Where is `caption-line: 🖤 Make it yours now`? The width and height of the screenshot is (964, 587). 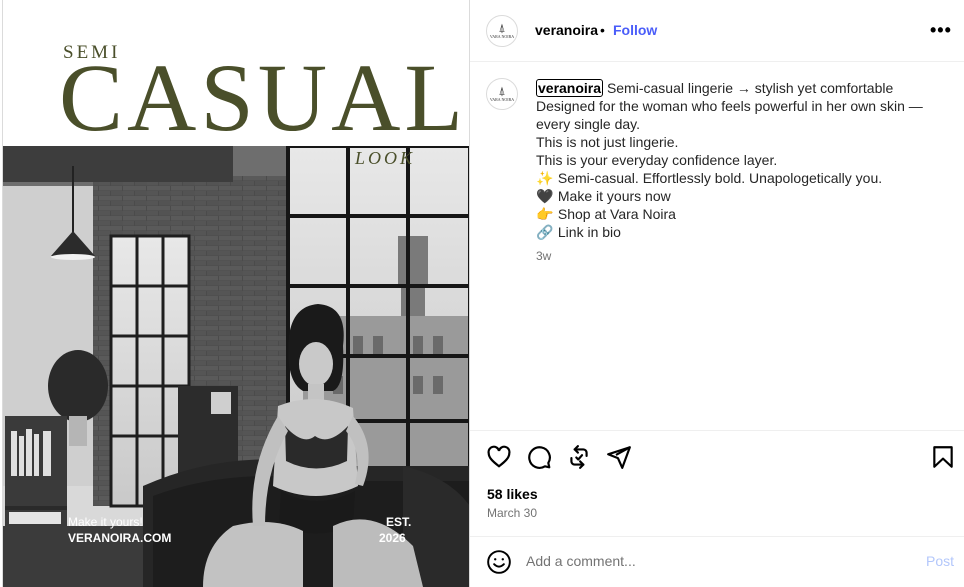
caption-line: 🖤 Make it yours now is located at coordinates (741, 196).